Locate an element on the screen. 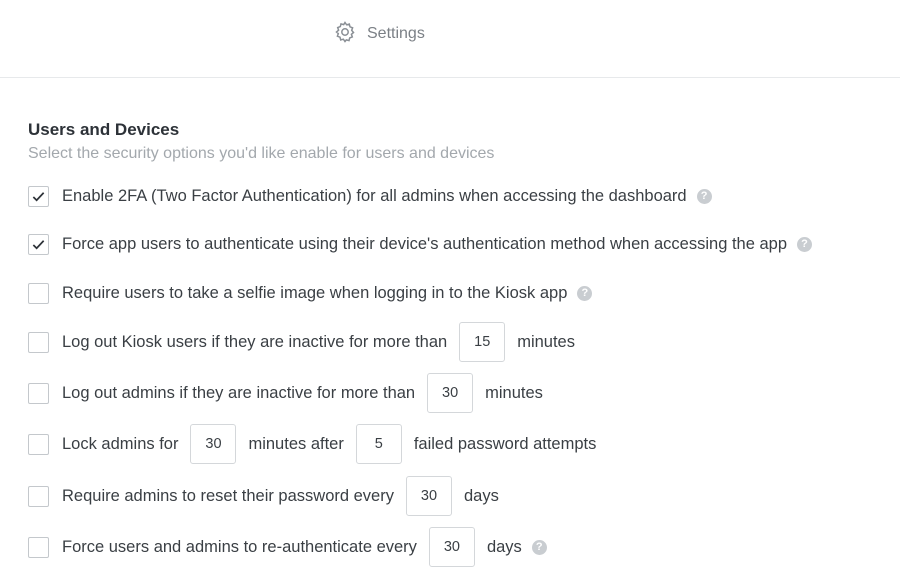  lock-minutes-input: 30 is located at coordinates (213, 444).